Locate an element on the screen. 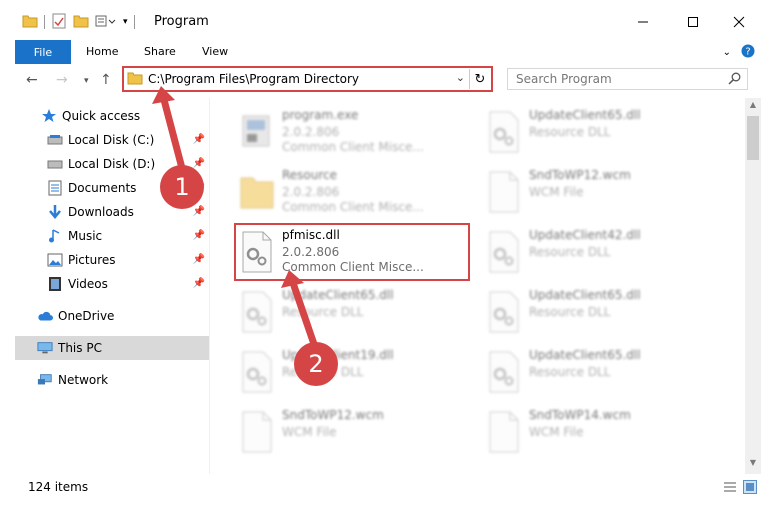 The width and height of the screenshot is (769, 514). sidebar-item-network: Network is located at coordinates (112, 380).